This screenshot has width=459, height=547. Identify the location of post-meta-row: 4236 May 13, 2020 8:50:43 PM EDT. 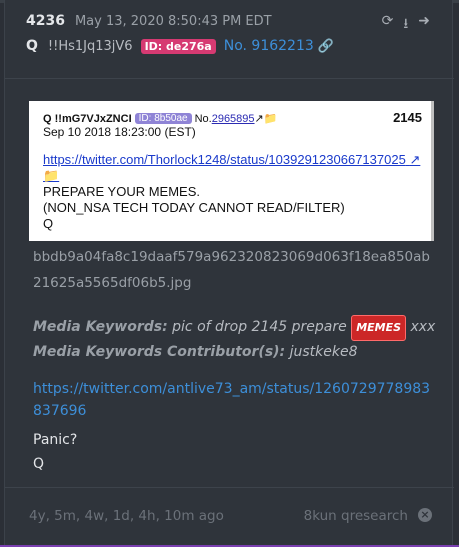
(149, 21).